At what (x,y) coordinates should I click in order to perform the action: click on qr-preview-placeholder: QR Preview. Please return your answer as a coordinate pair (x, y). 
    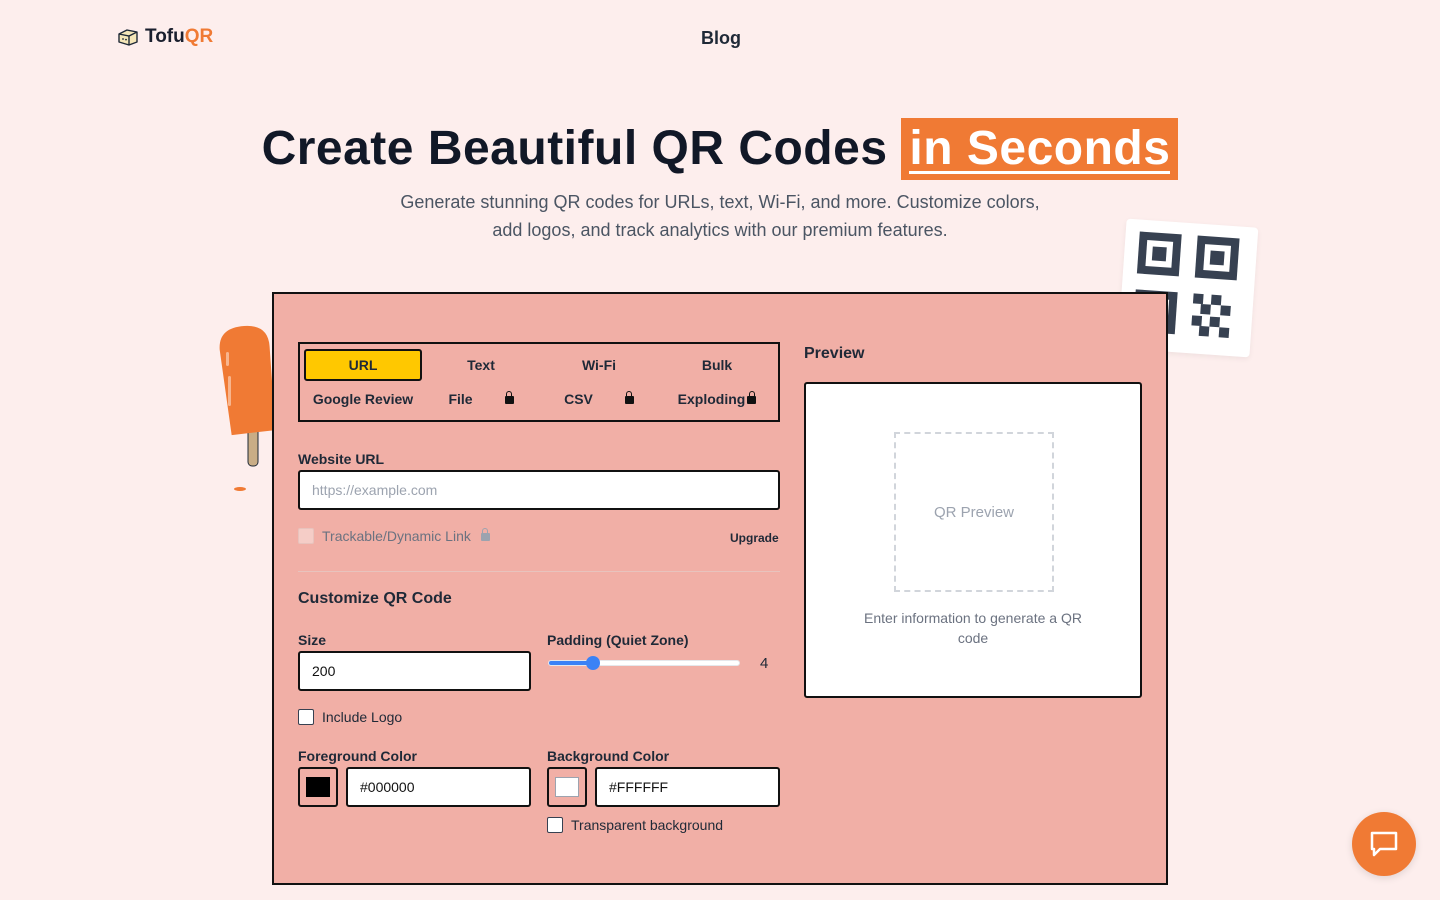
    Looking at the image, I should click on (974, 512).